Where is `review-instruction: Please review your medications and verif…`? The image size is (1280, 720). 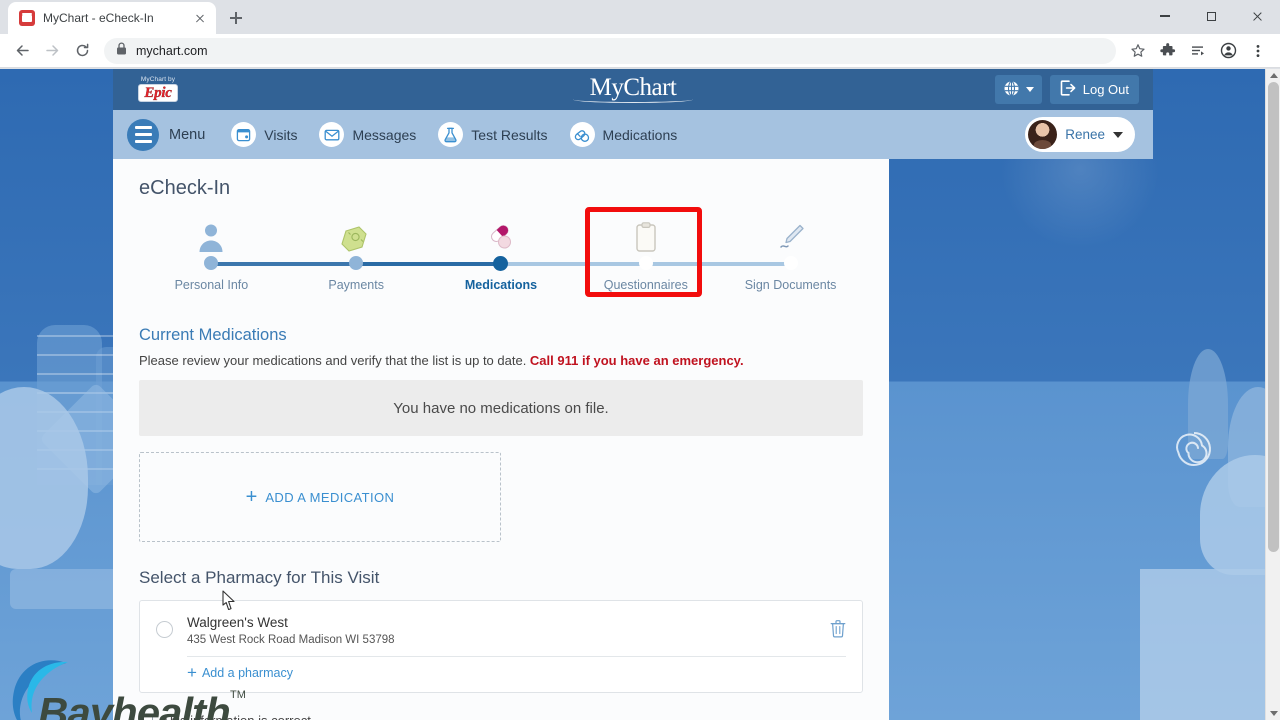
review-instruction: Please review your medications and verif… is located at coordinates (334, 360).